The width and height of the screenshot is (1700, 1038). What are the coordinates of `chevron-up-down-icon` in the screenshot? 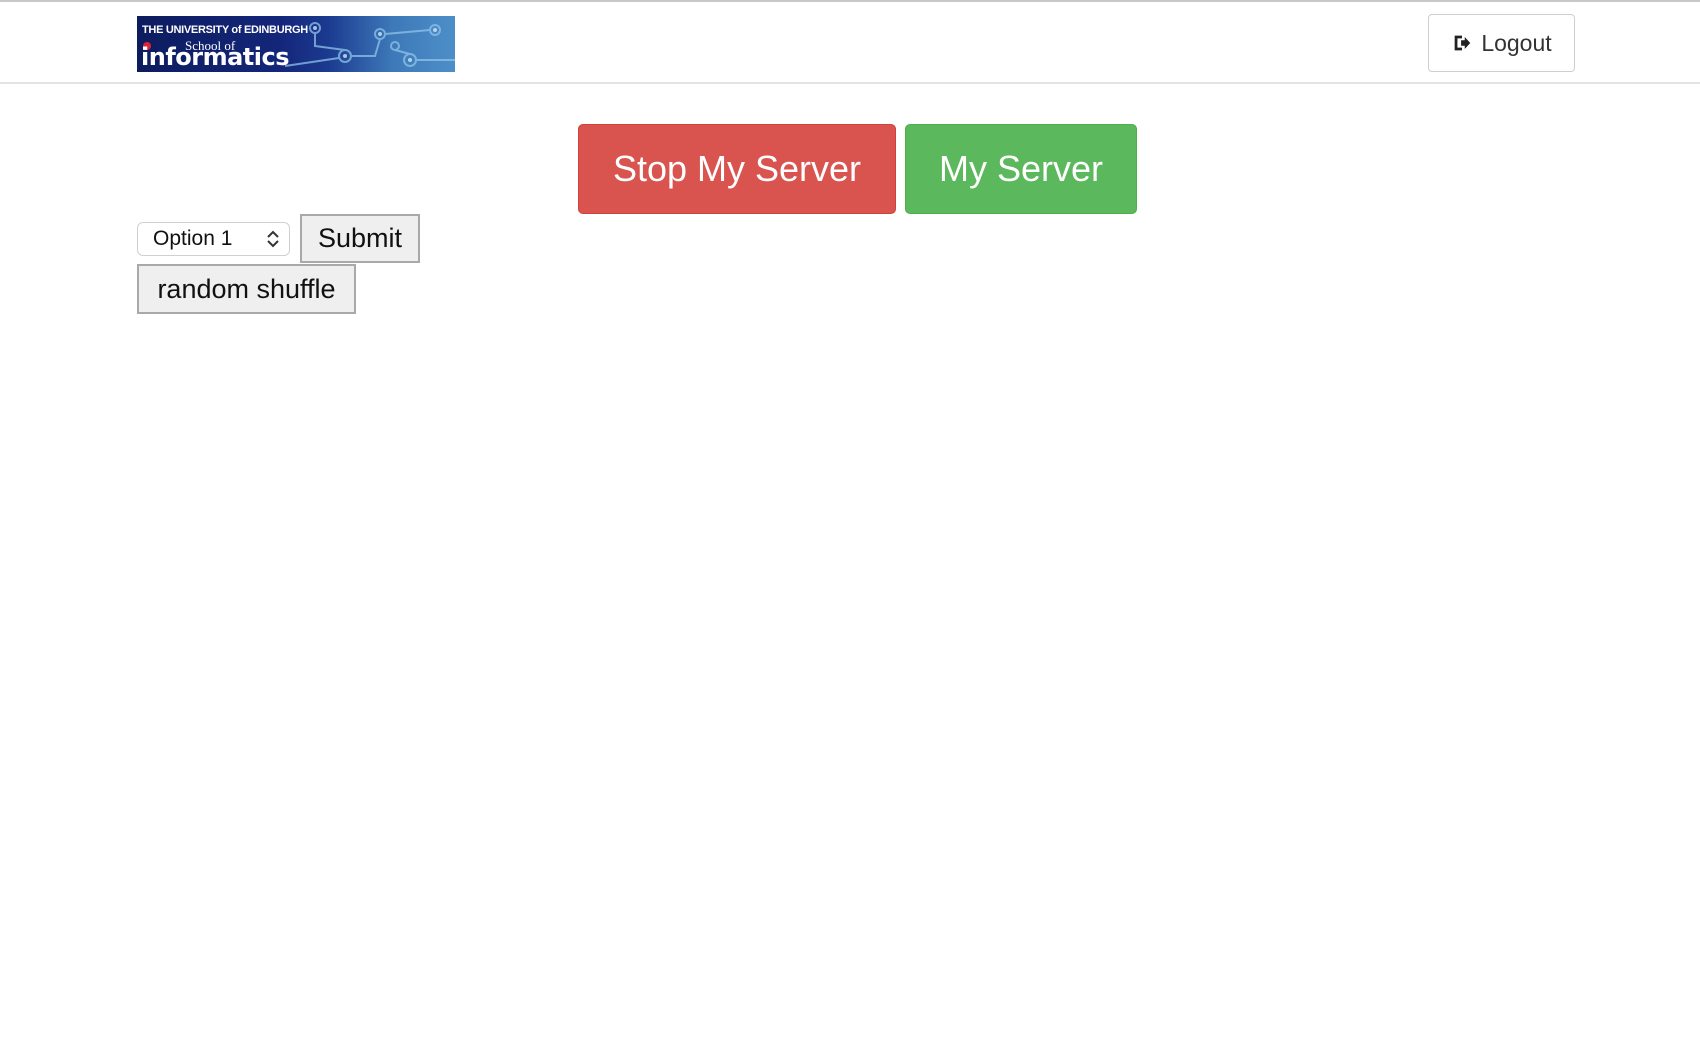 It's located at (273, 238).